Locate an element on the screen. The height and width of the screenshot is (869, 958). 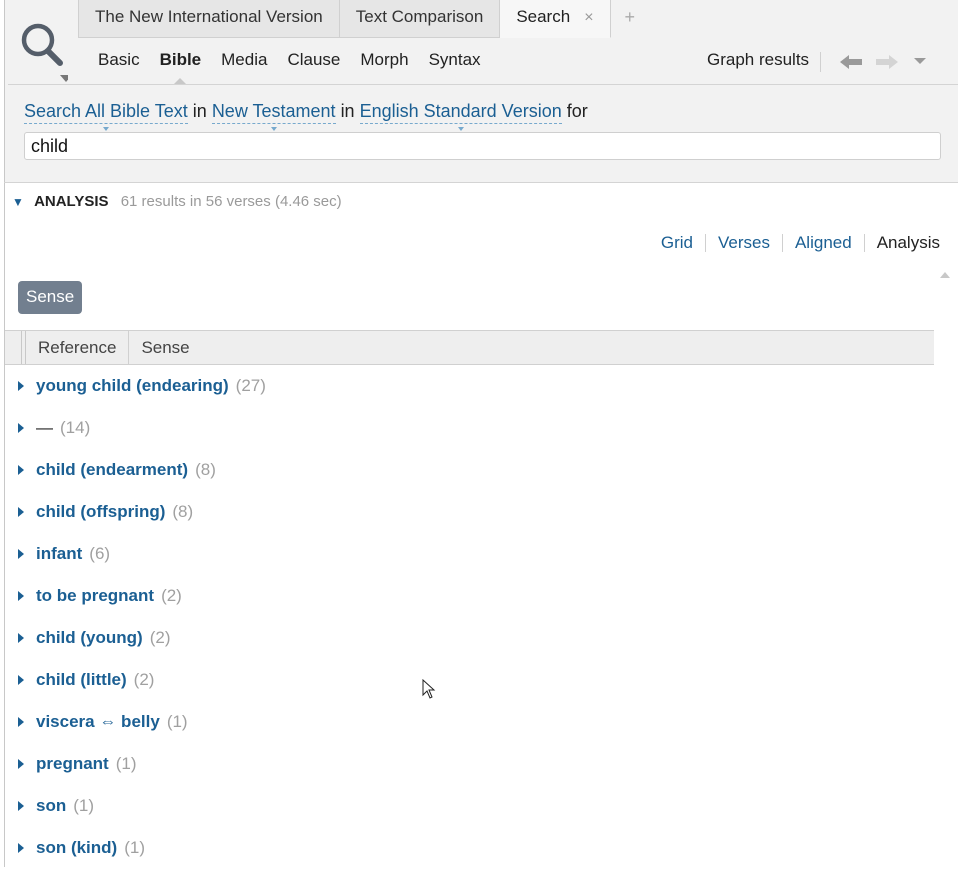
sense-label: son is located at coordinates (51, 806).